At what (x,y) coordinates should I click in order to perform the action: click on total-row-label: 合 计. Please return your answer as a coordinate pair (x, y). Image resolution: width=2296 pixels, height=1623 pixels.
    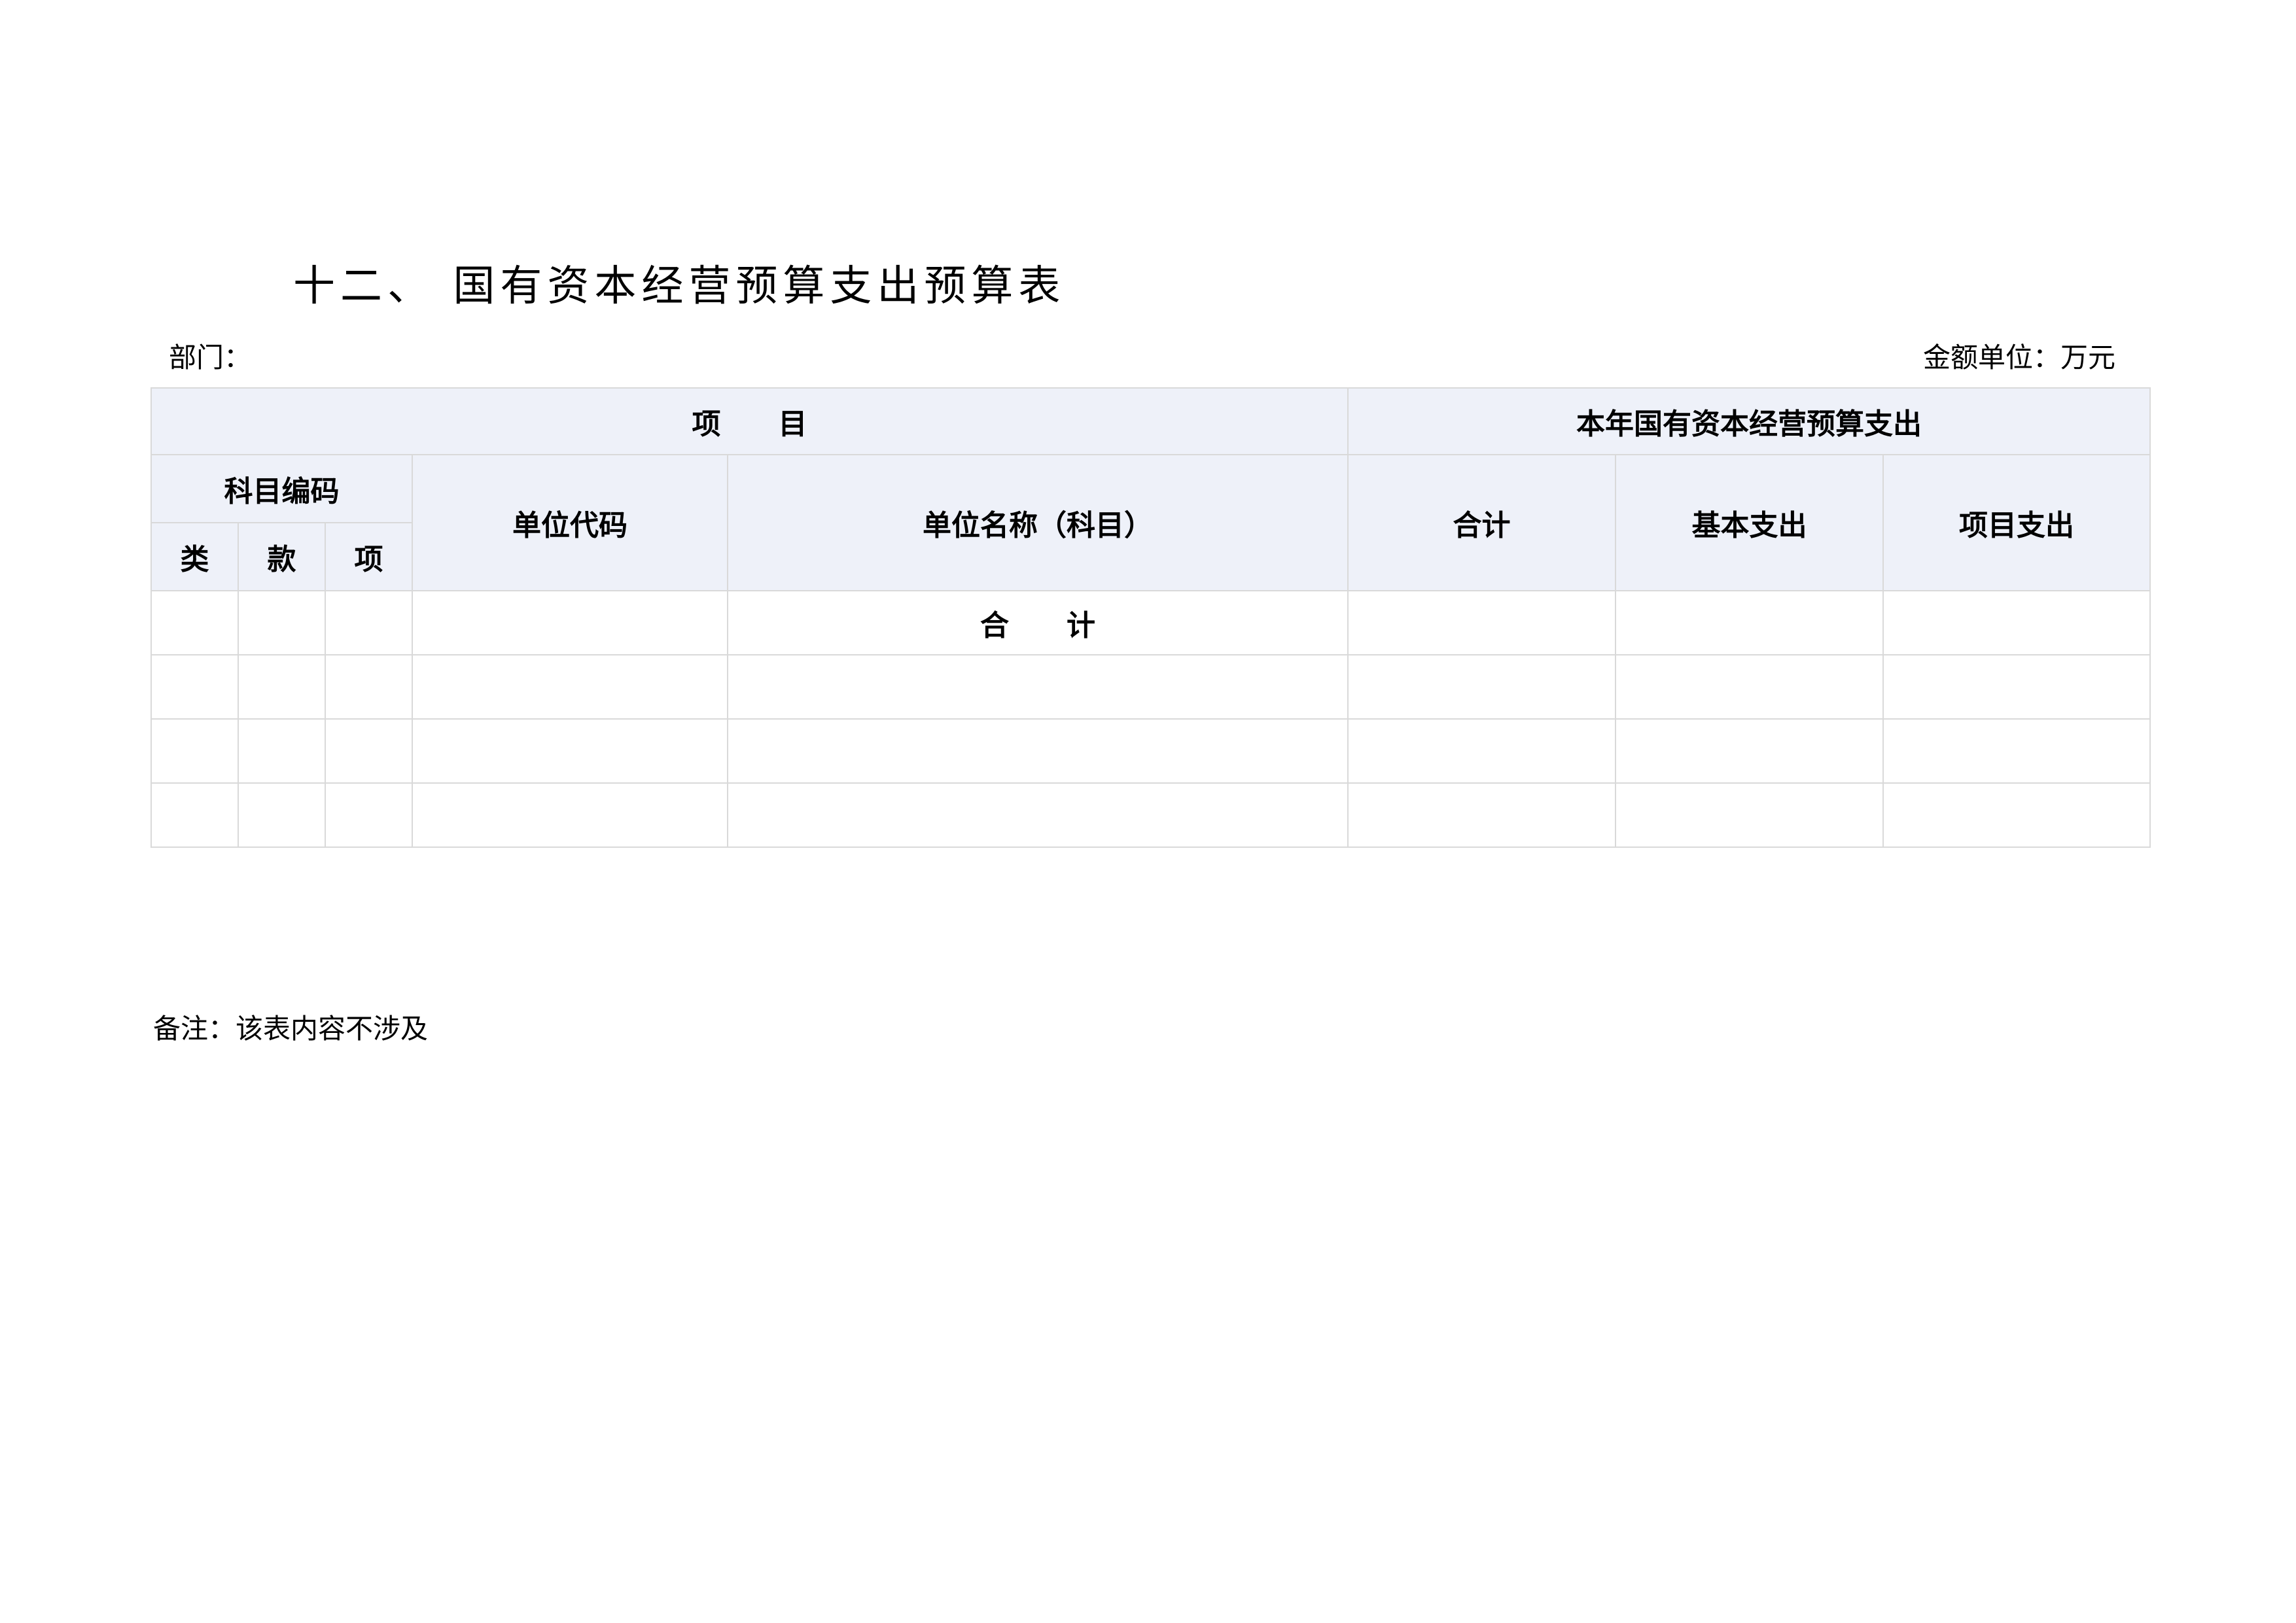
    Looking at the image, I should click on (1037, 623).